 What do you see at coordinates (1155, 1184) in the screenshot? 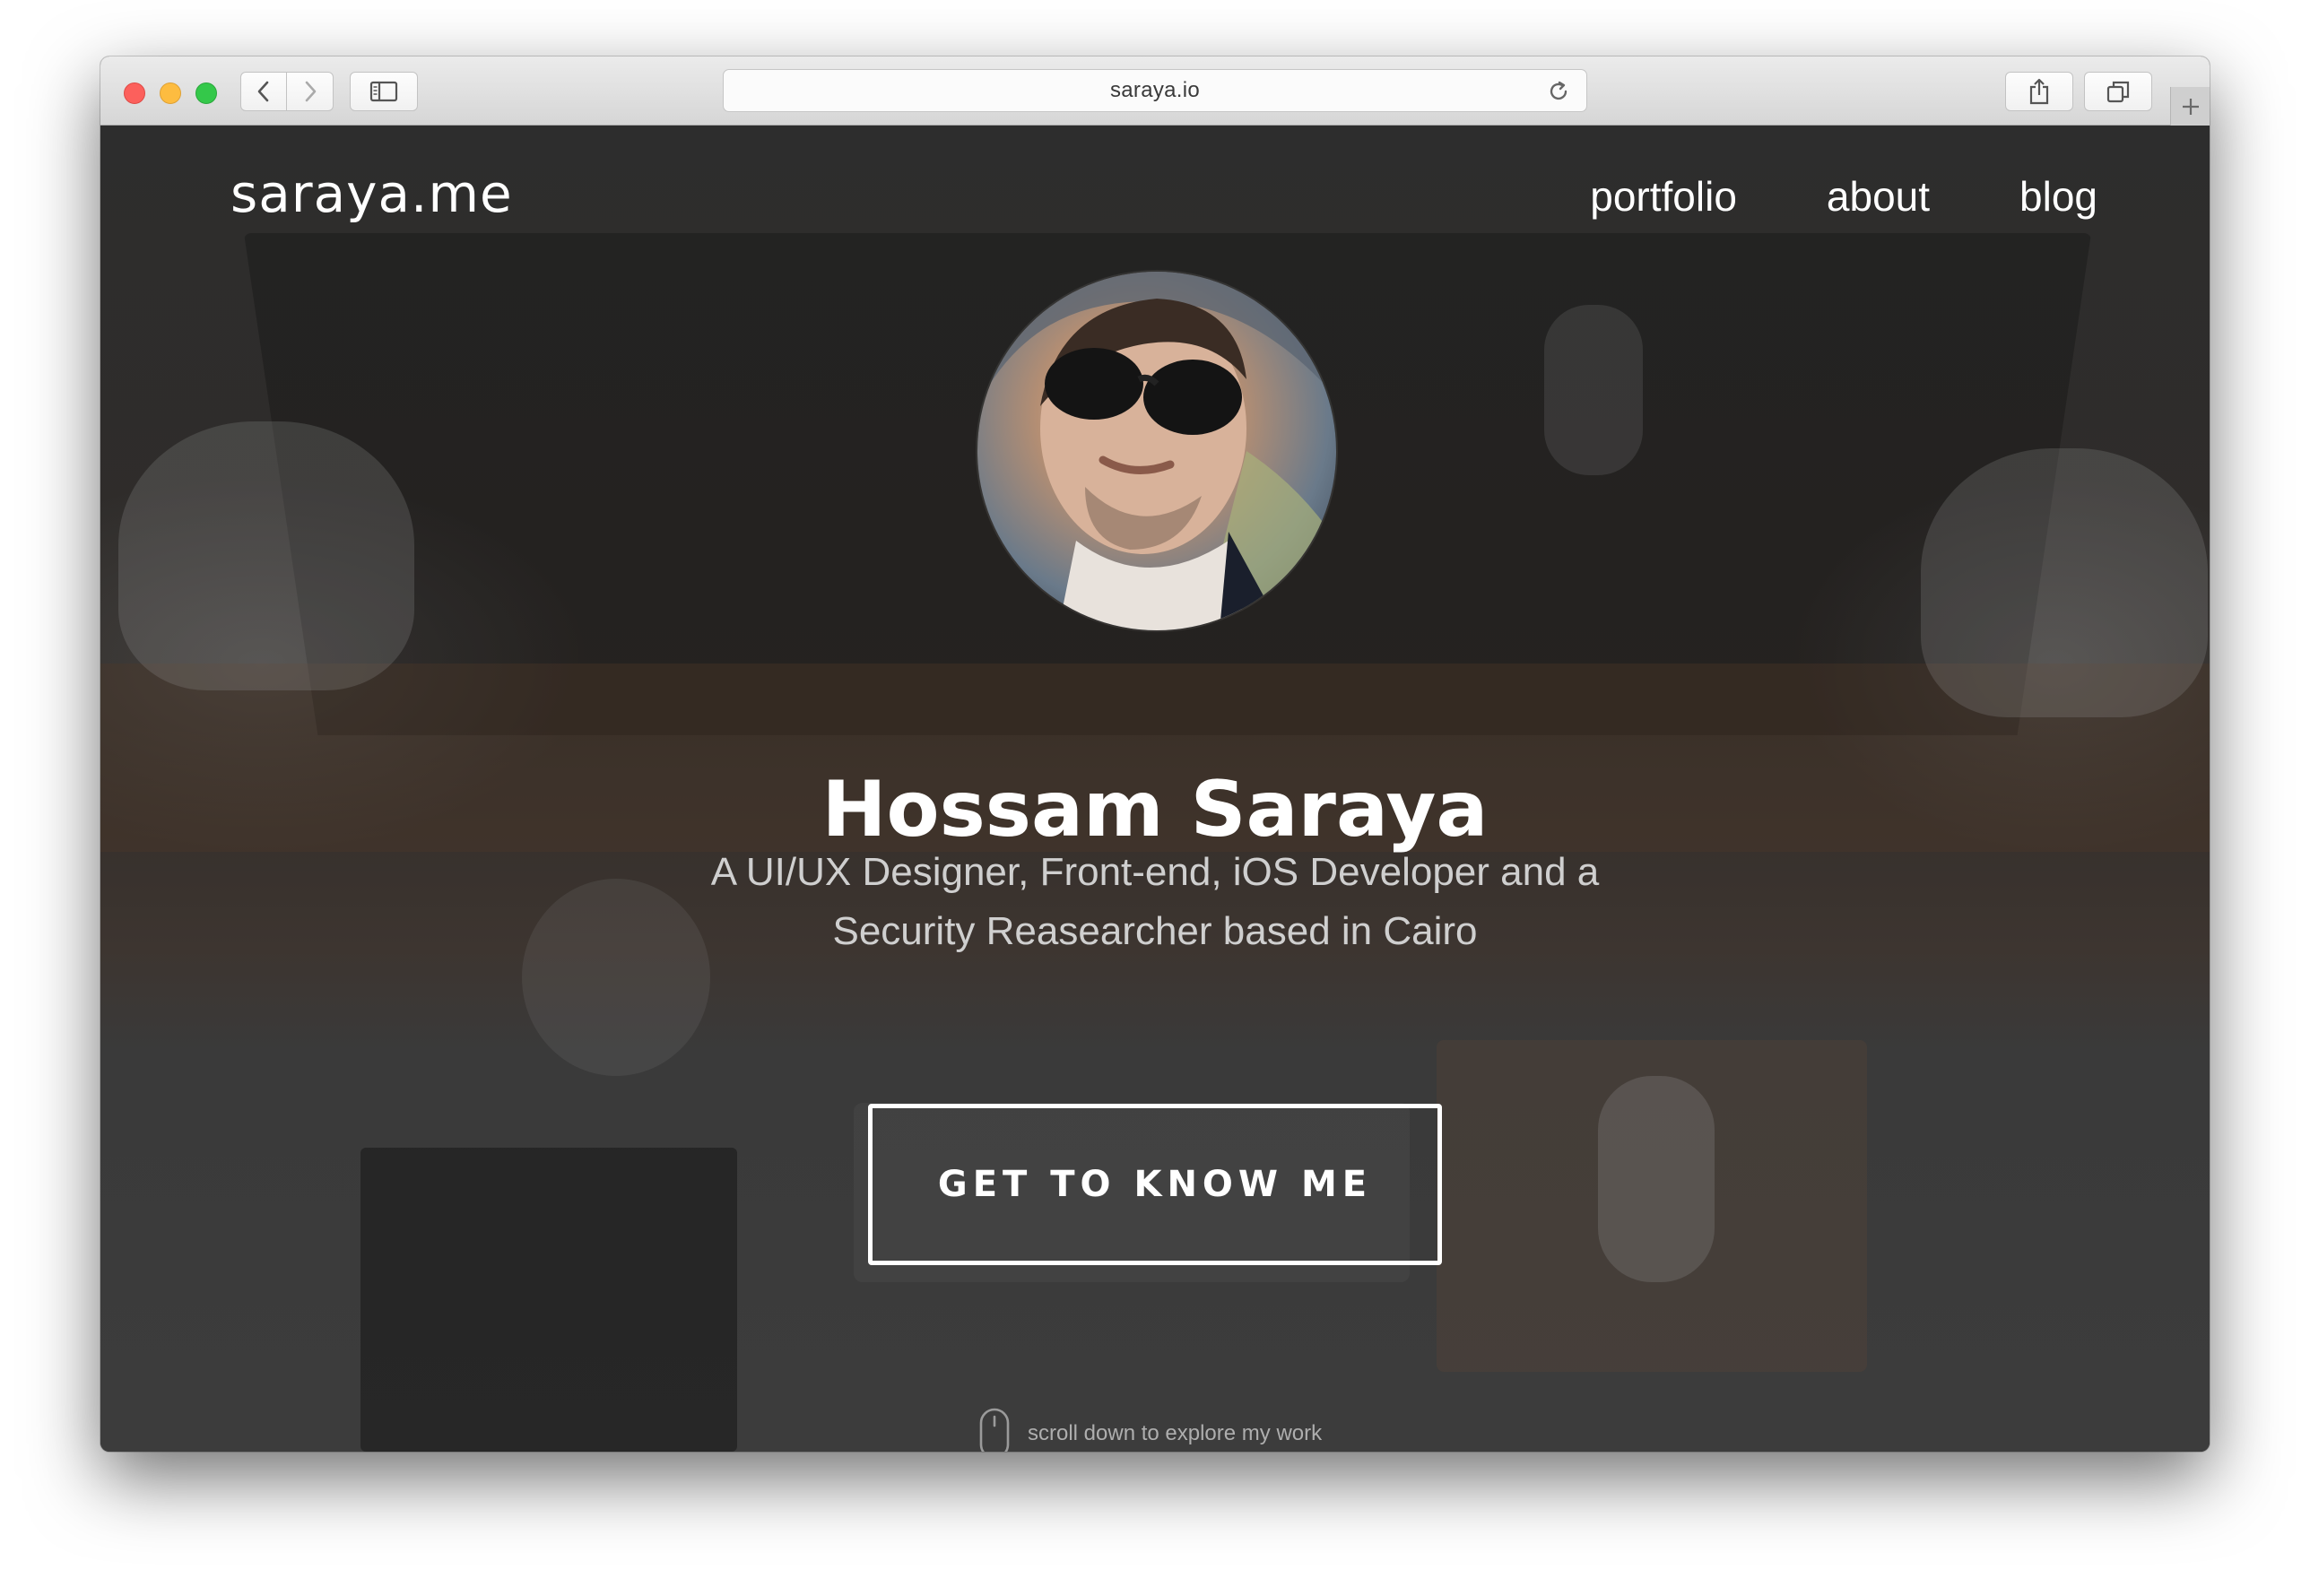
I see `get-to-know-me-button: GET TO KNOW ME` at bounding box center [1155, 1184].